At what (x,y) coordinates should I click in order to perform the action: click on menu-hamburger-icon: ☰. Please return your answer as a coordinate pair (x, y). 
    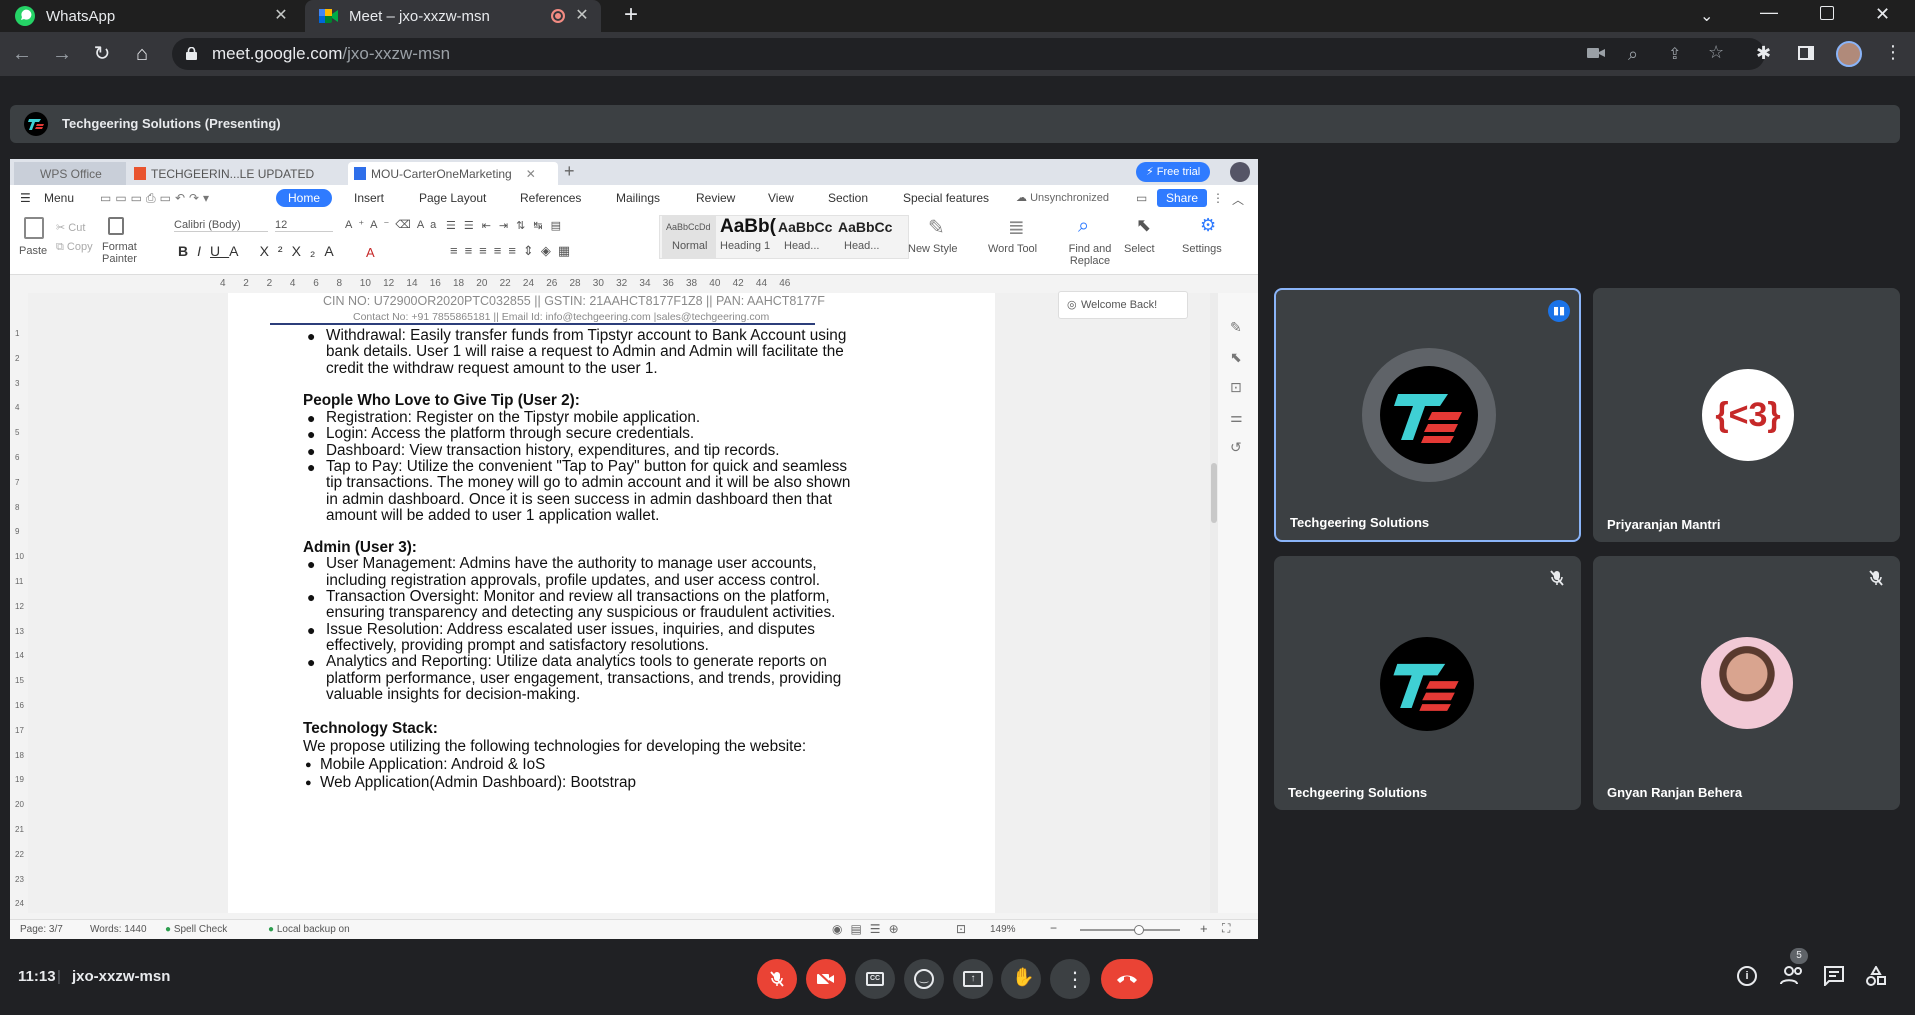
    Looking at the image, I should click on (25, 198).